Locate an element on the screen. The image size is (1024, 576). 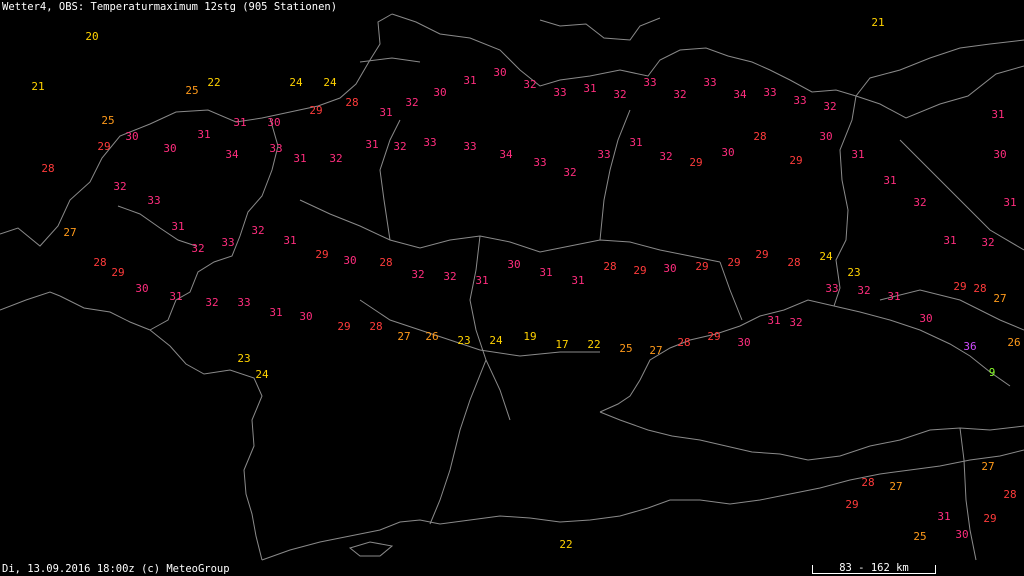
station-value: 36 is located at coordinates (969, 346).